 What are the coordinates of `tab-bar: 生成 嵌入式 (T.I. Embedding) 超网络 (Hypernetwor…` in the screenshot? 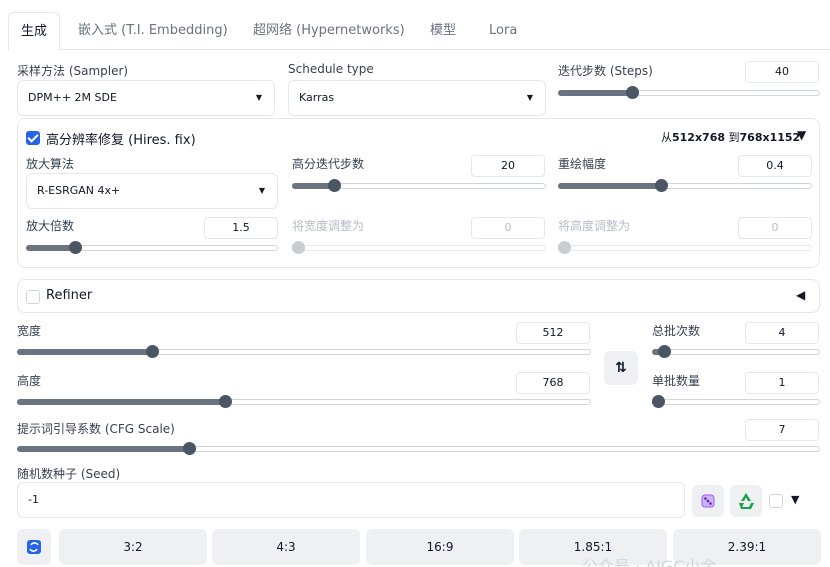 It's located at (419, 31).